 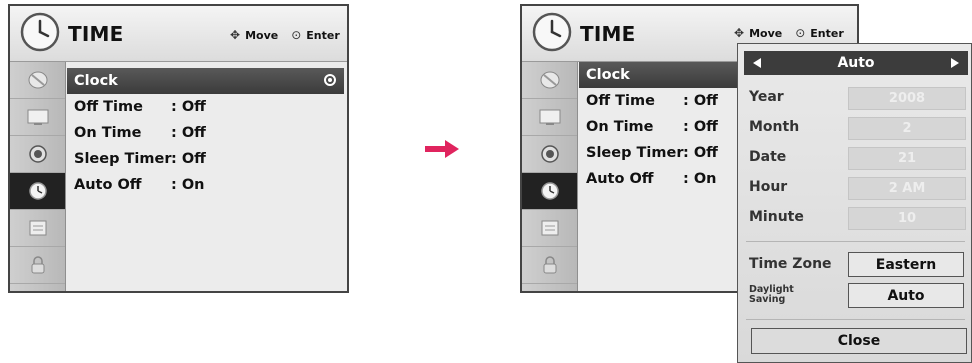 What do you see at coordinates (757, 63) in the screenshot?
I see `arrow-left-icon` at bounding box center [757, 63].